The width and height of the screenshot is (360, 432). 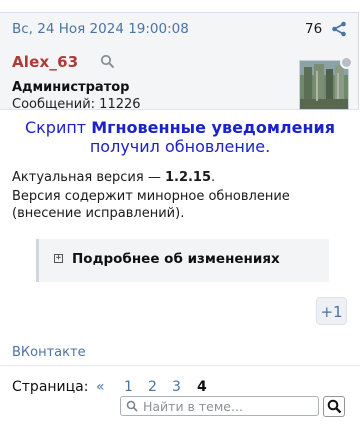 I want to click on pagination-bar: Страница: « 1 2 3 4, so click(x=180, y=395).